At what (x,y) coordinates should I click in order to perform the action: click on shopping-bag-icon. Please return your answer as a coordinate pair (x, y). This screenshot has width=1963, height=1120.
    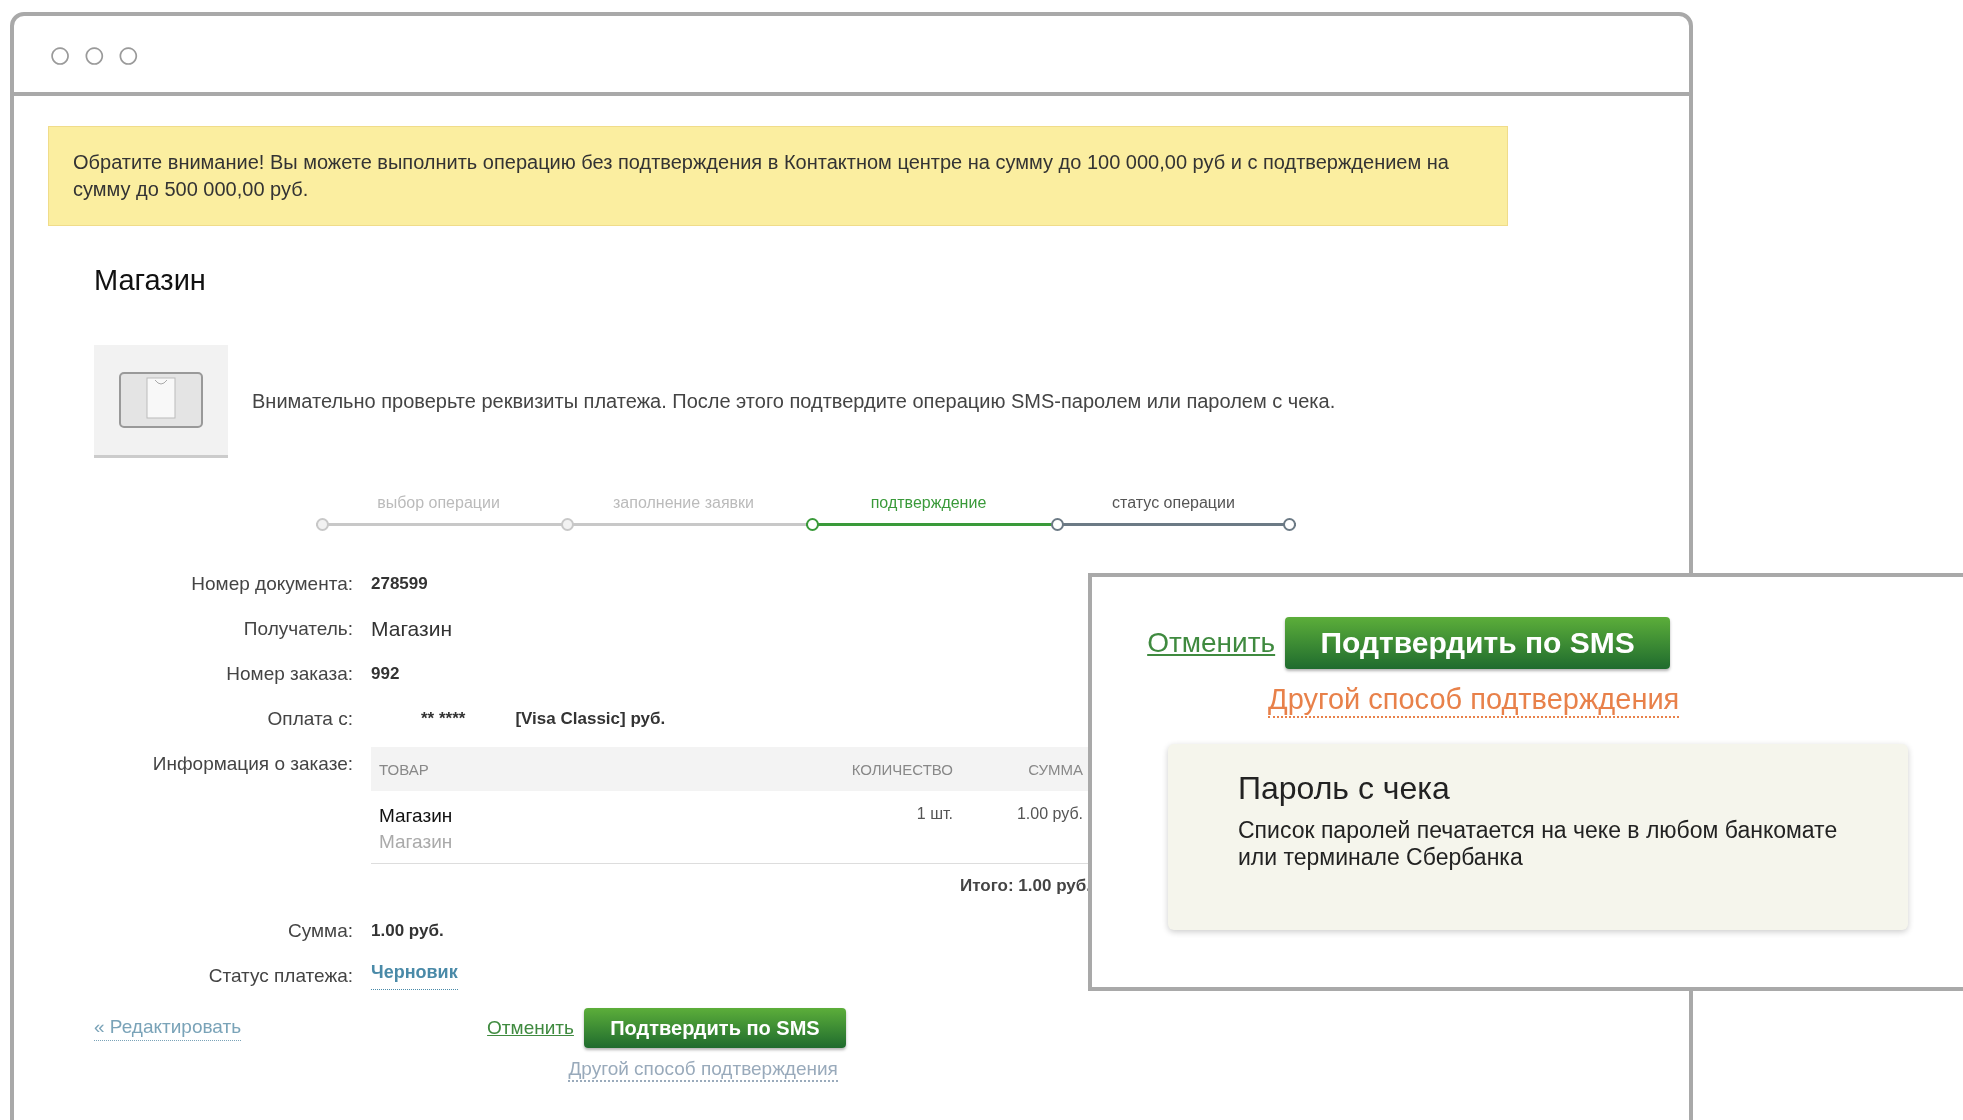
    Looking at the image, I should click on (161, 401).